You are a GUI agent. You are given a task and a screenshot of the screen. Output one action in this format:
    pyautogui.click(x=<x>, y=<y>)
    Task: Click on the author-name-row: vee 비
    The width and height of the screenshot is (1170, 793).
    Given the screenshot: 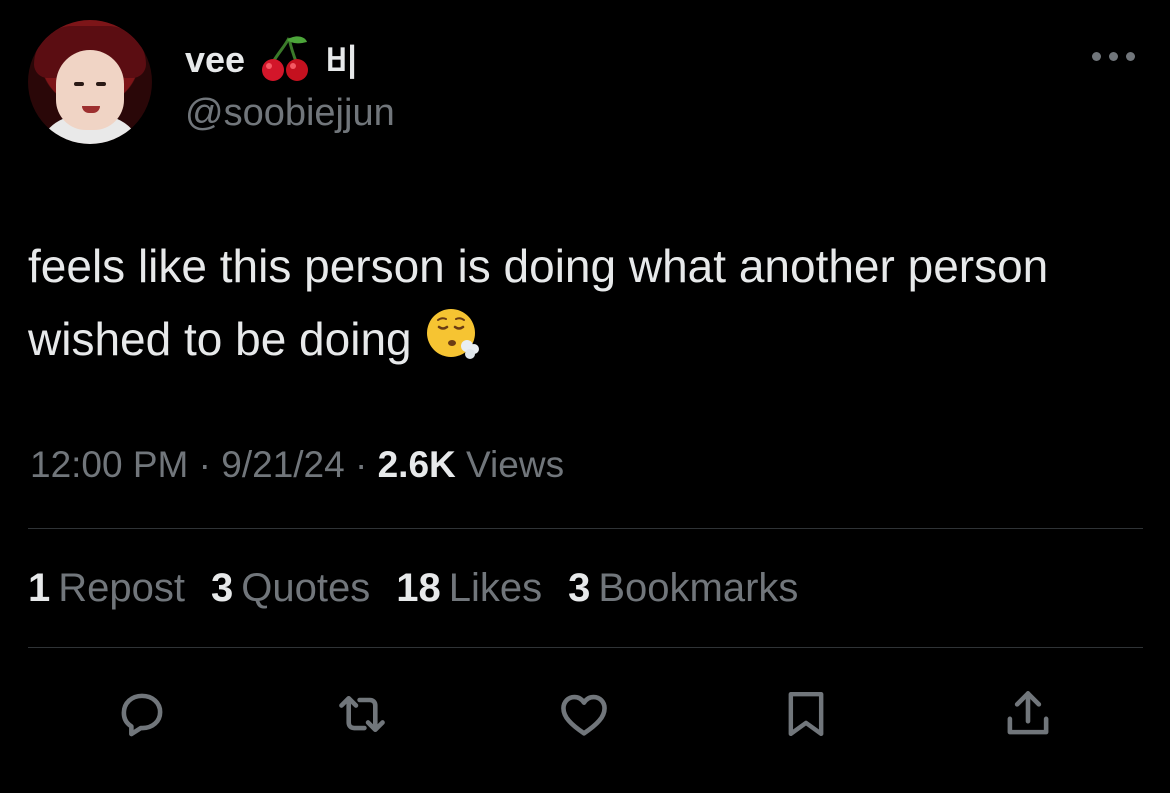 What is the action you would take?
    pyautogui.click(x=271, y=59)
    